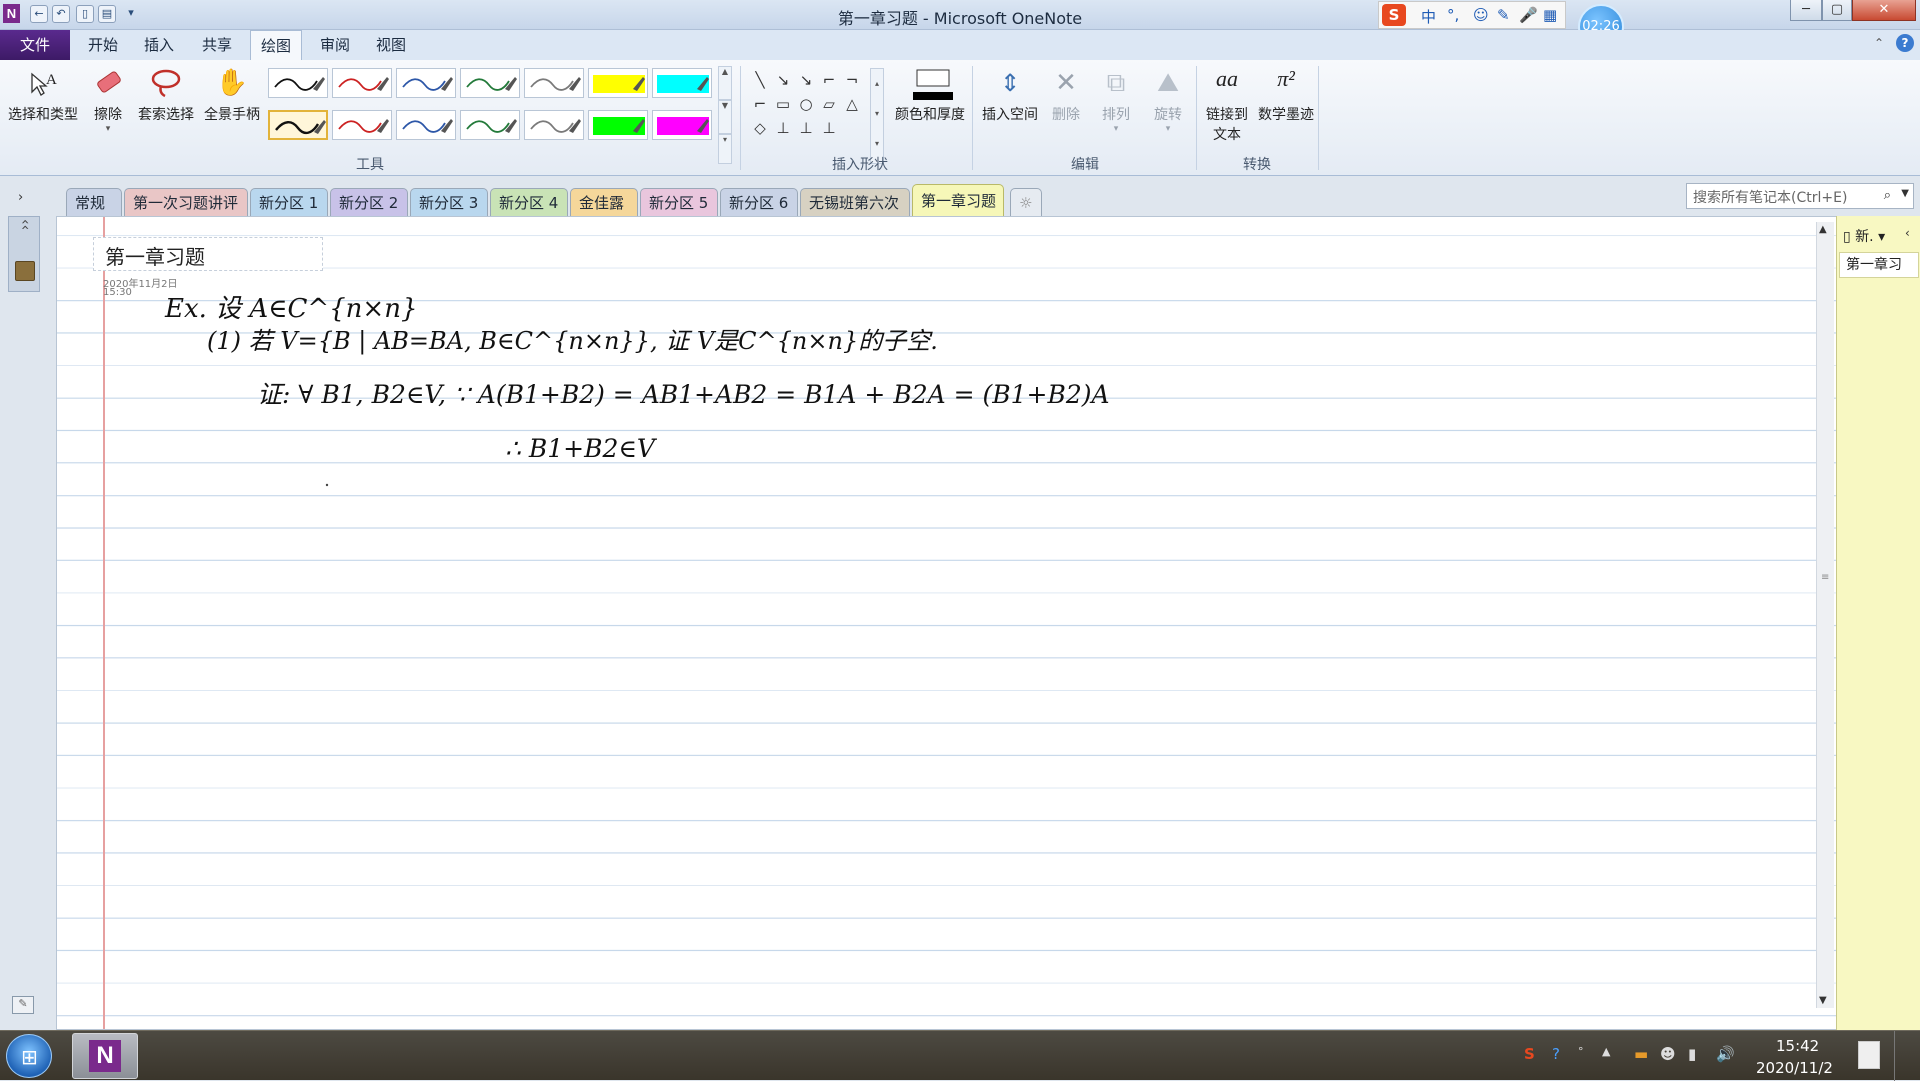 This screenshot has height=1081, width=1920. What do you see at coordinates (1668, 1054) in the screenshot?
I see `qq-tray-icon: ☻` at bounding box center [1668, 1054].